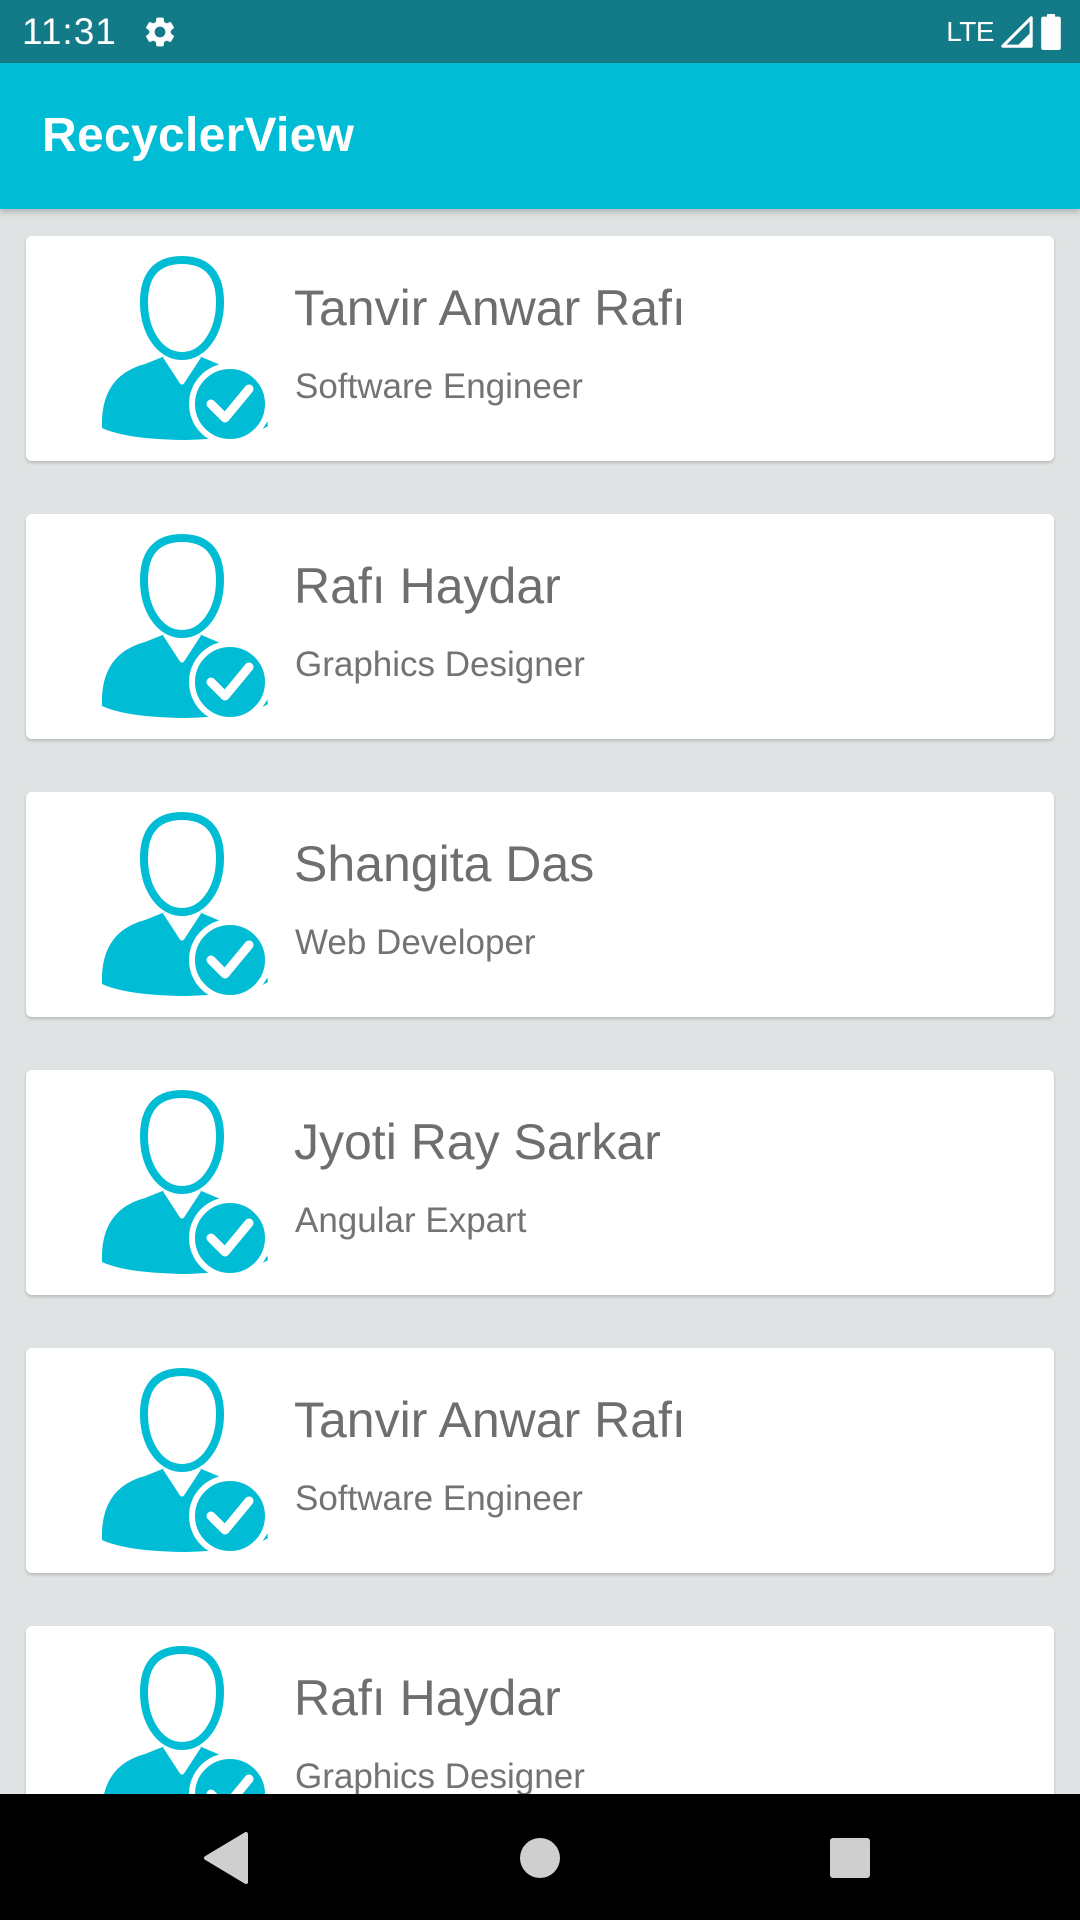 Image resolution: width=1080 pixels, height=1920 pixels. I want to click on app-title: RecyclerView, so click(198, 135).